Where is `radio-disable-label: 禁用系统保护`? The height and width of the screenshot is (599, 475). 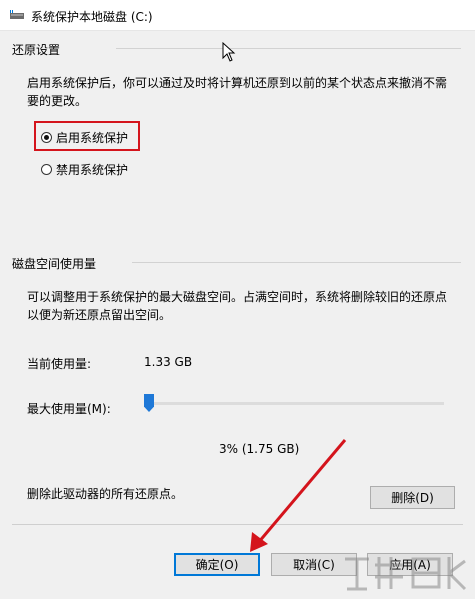 radio-disable-label: 禁用系统保护 is located at coordinates (92, 170).